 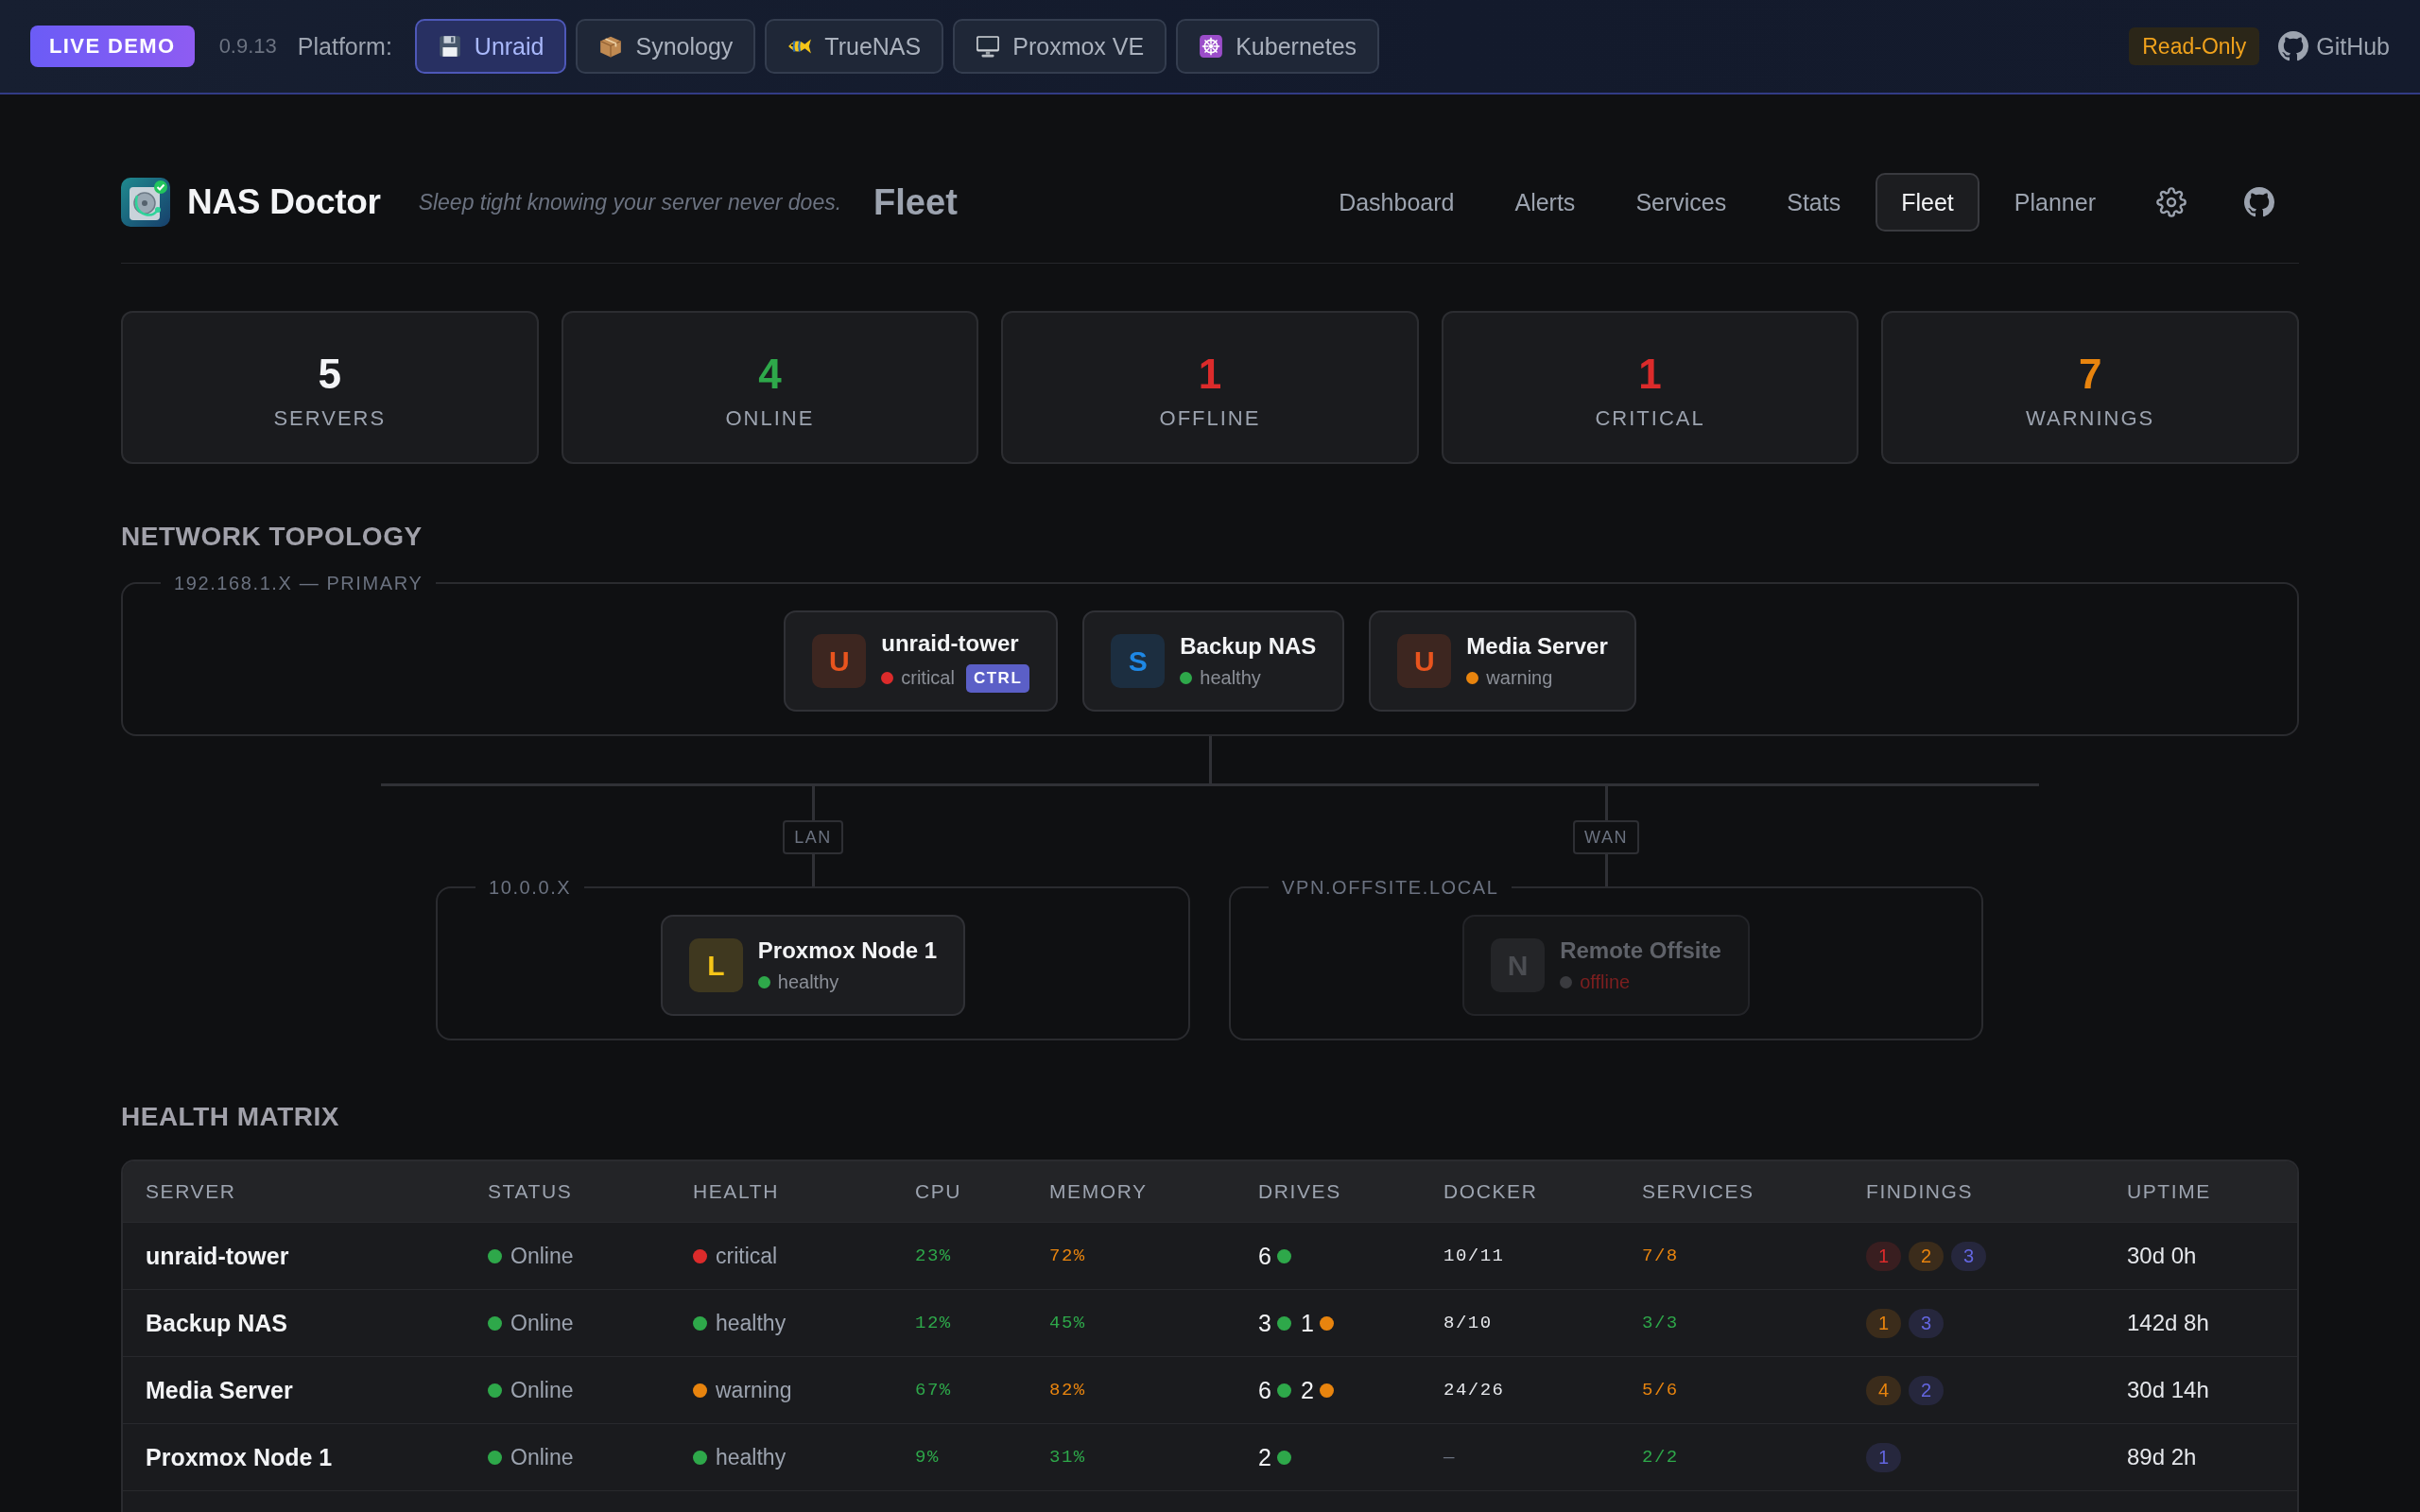 I want to click on platform-label: Platform:, so click(x=344, y=46).